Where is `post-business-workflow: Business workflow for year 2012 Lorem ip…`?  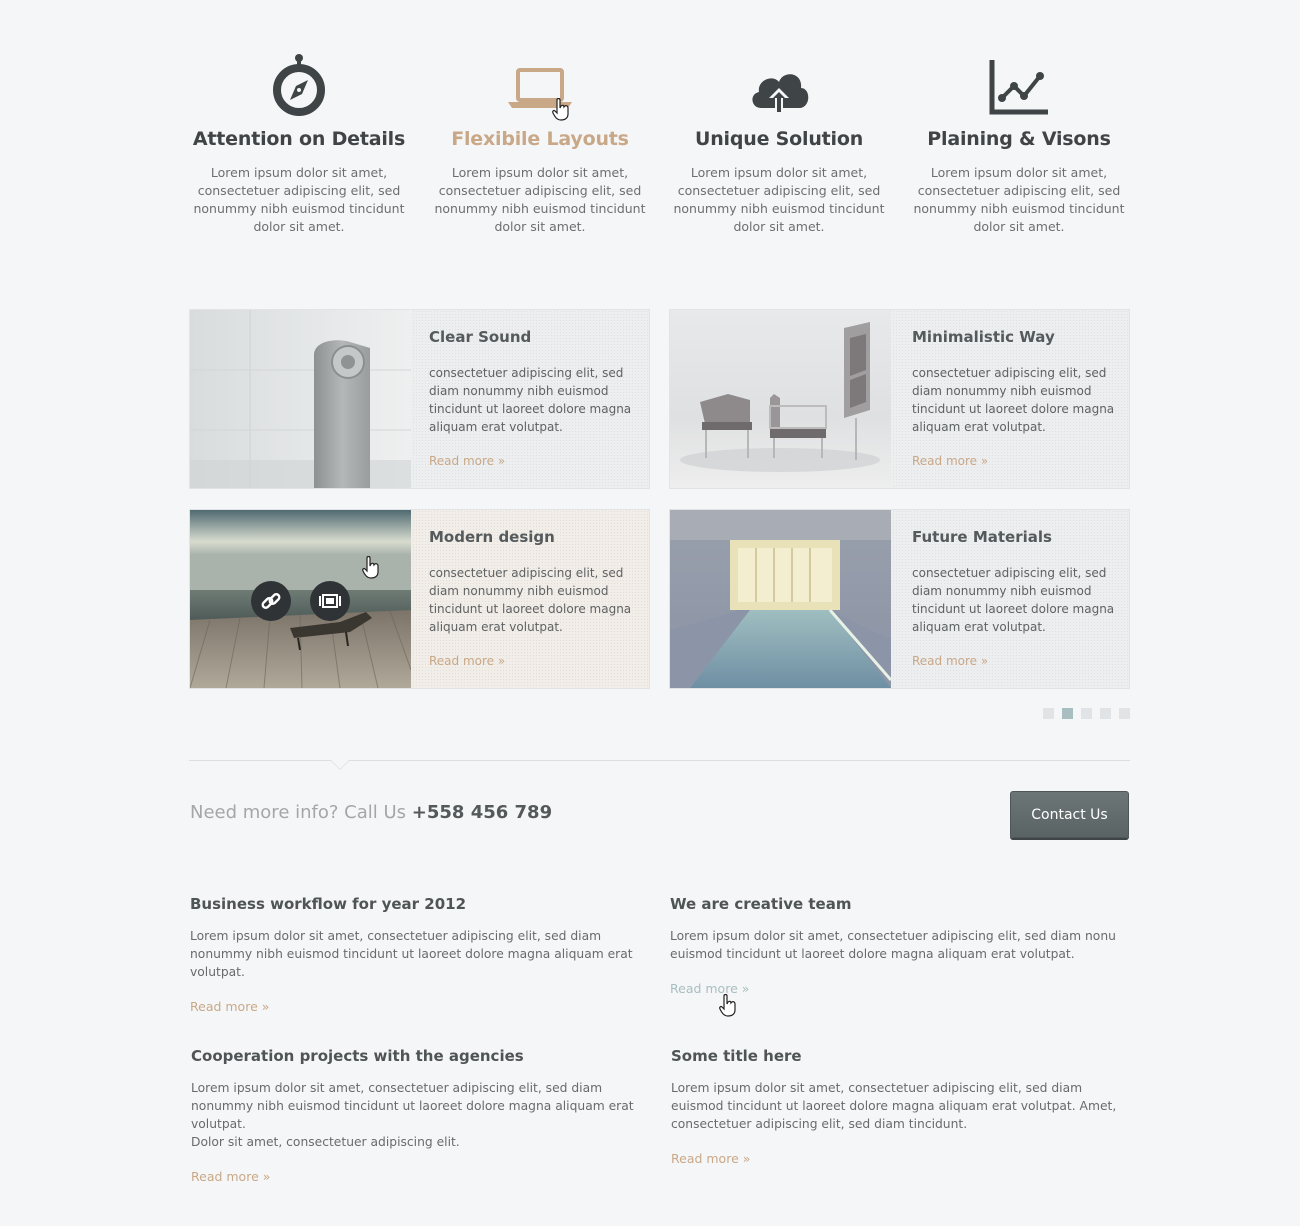
post-business-workflow: Business workflow for year 2012 Lorem ip… is located at coordinates (420, 954).